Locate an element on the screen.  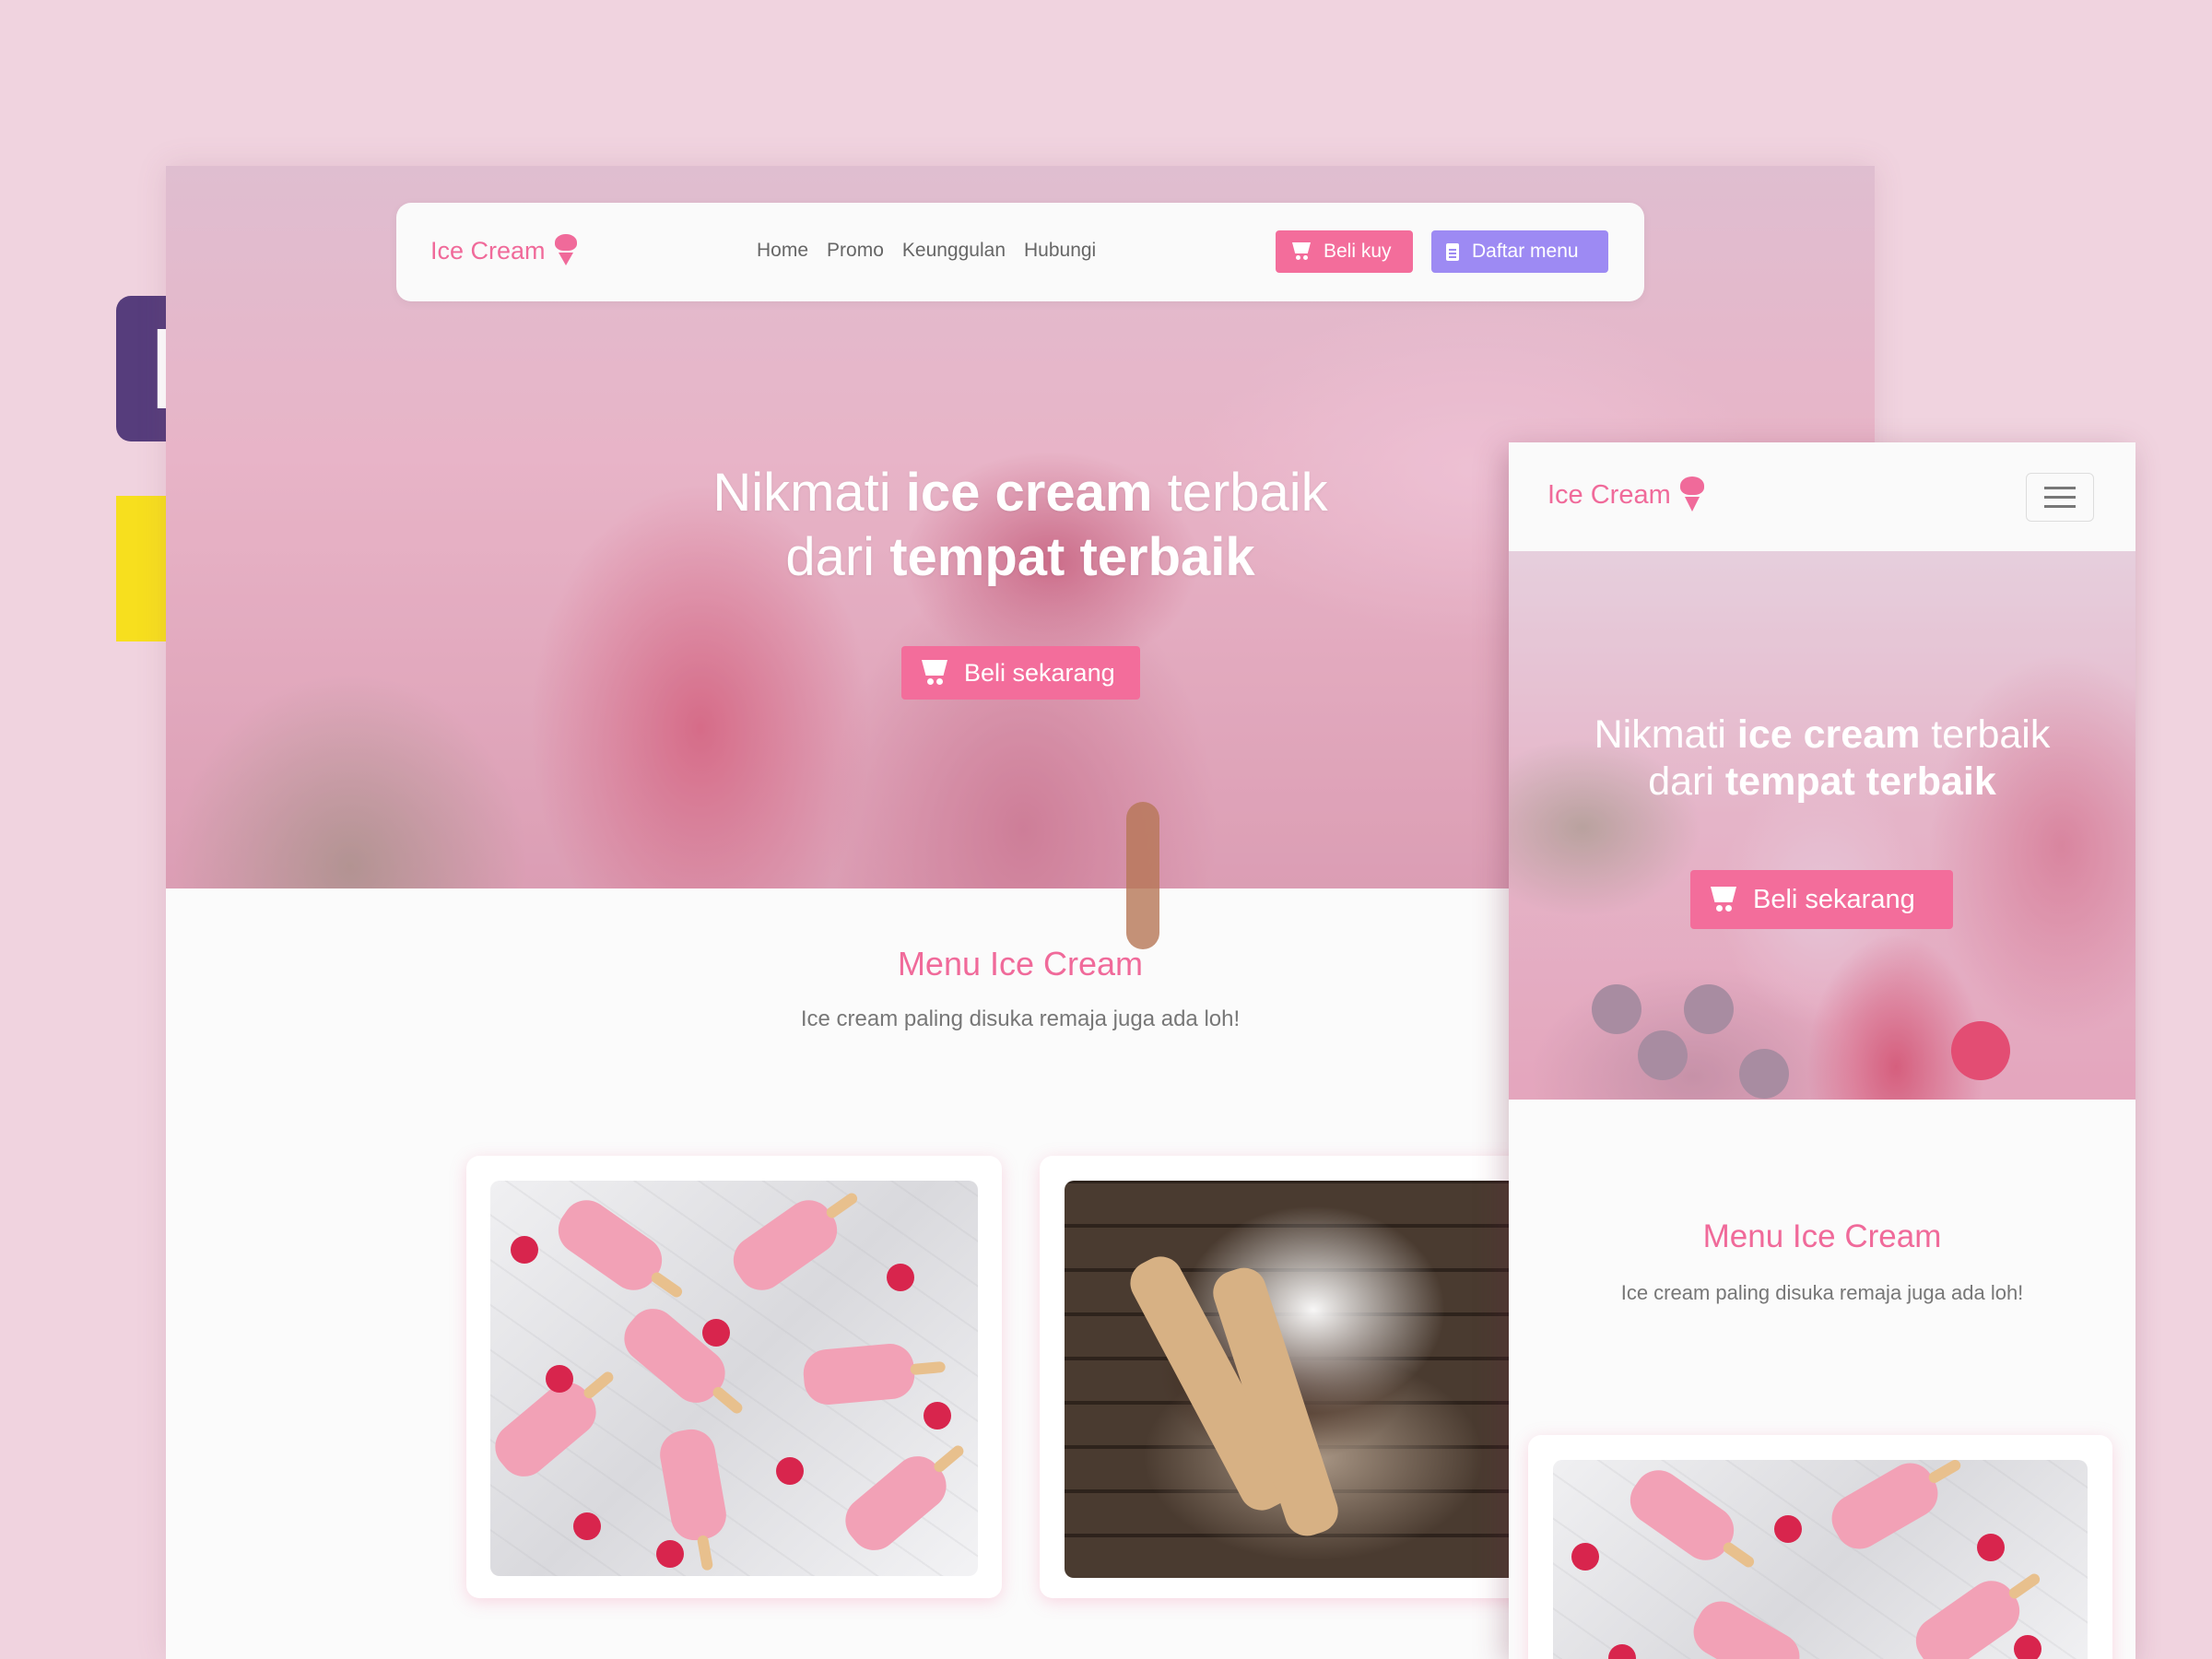
nav-link-home: Home is located at coordinates (782, 251).